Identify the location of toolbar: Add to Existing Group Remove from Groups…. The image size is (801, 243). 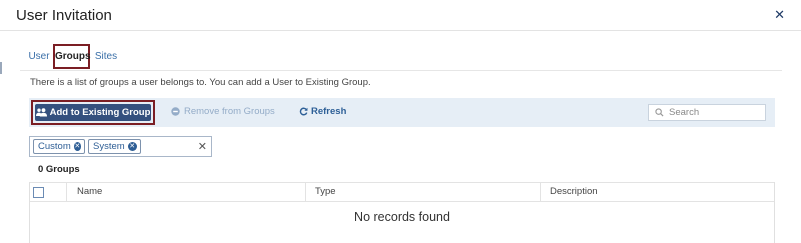
(402, 112).